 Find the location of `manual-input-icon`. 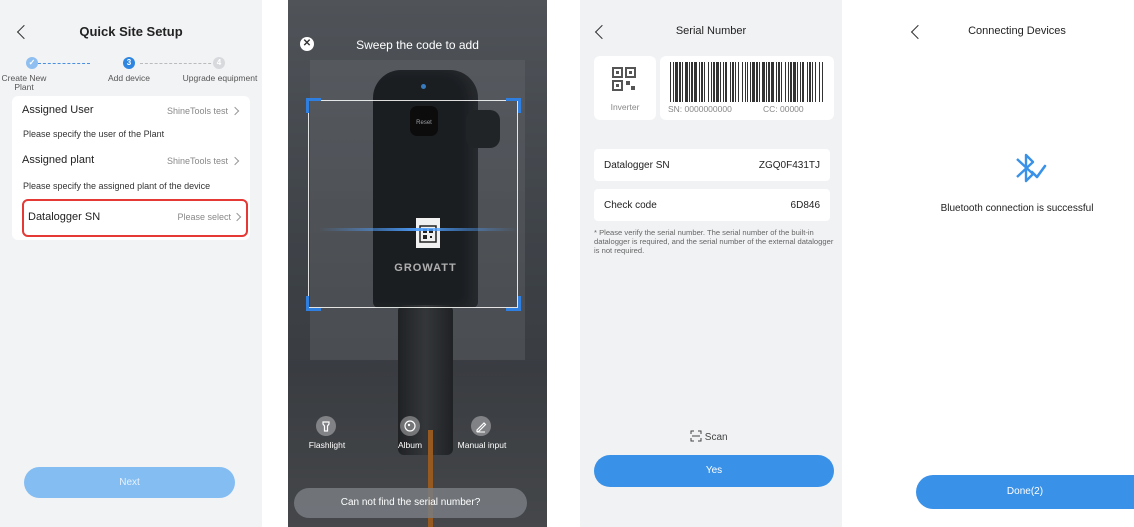

manual-input-icon is located at coordinates (481, 426).